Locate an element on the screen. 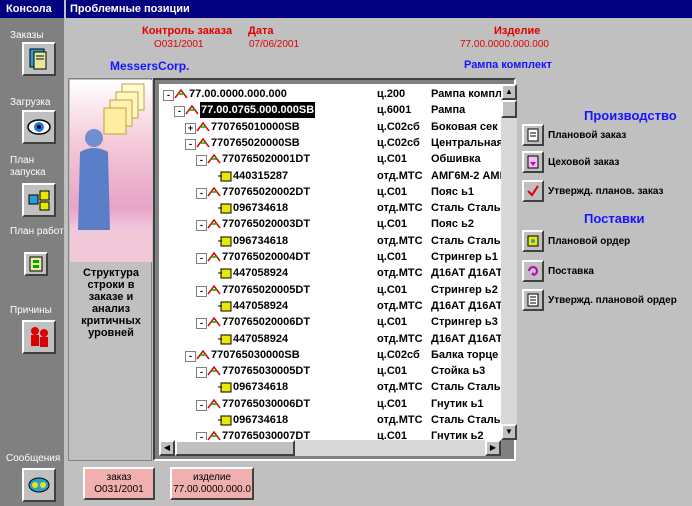 The width and height of the screenshot is (692, 506). tree-row-code: 770765020000SB is located at coordinates (255, 142).